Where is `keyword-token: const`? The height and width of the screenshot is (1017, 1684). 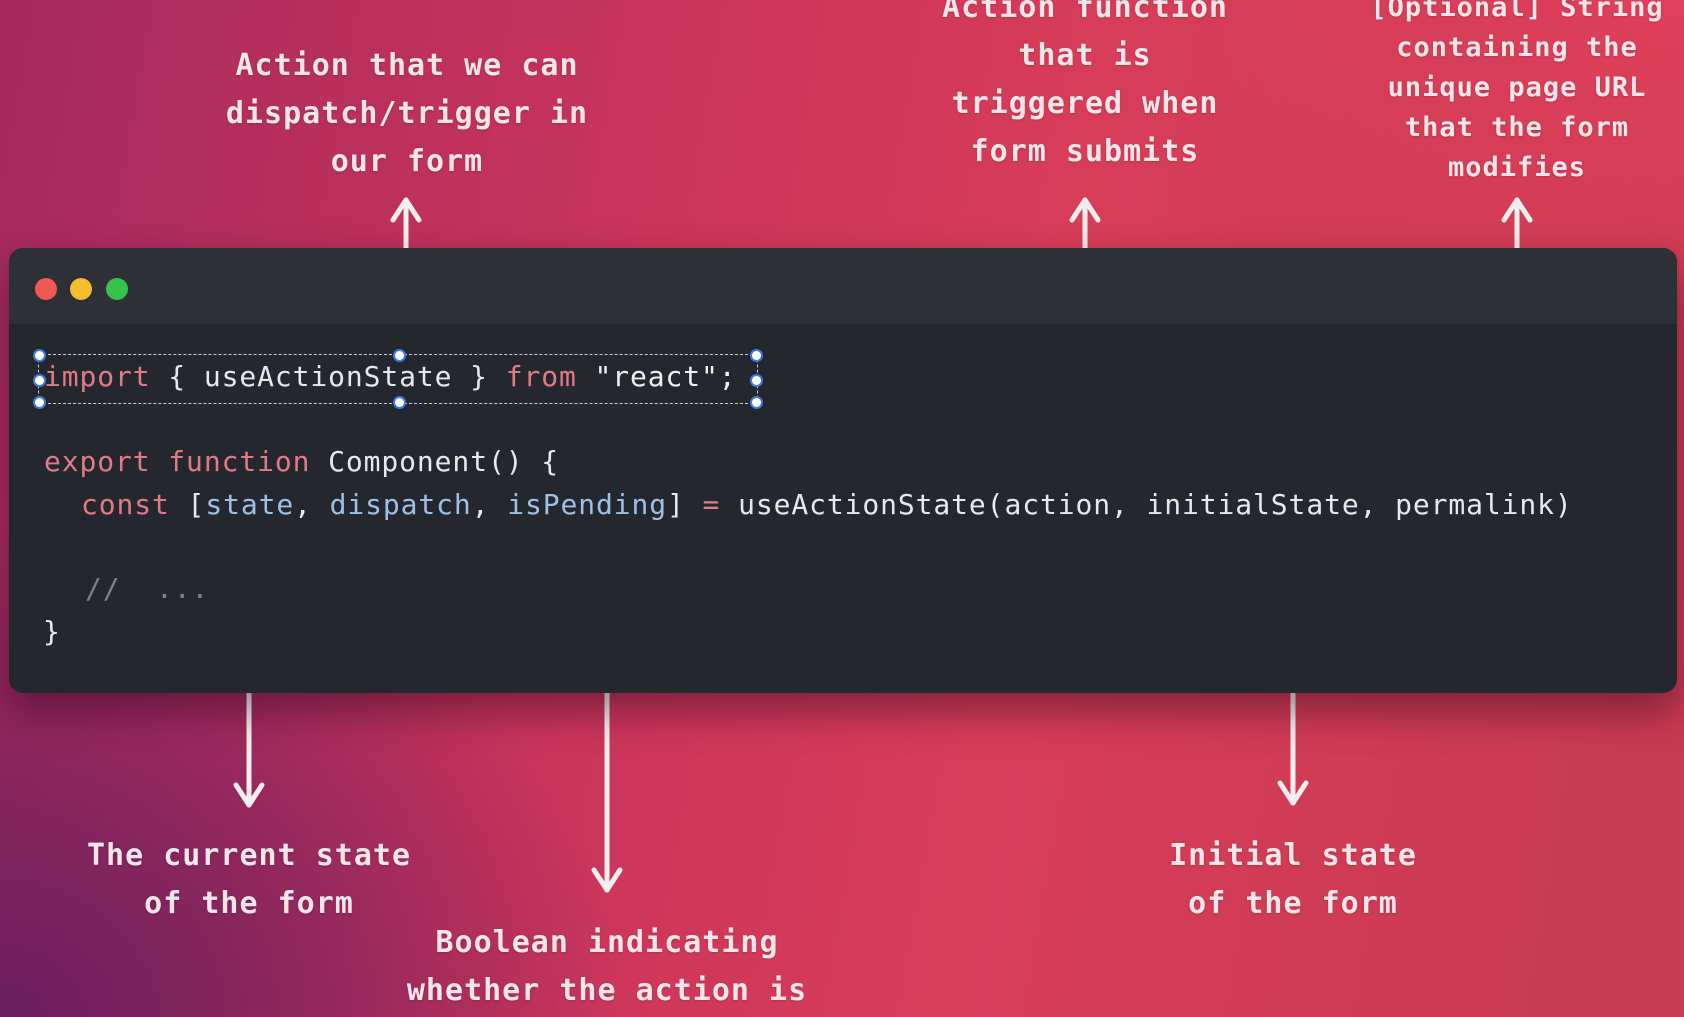 keyword-token: const is located at coordinates (125, 504).